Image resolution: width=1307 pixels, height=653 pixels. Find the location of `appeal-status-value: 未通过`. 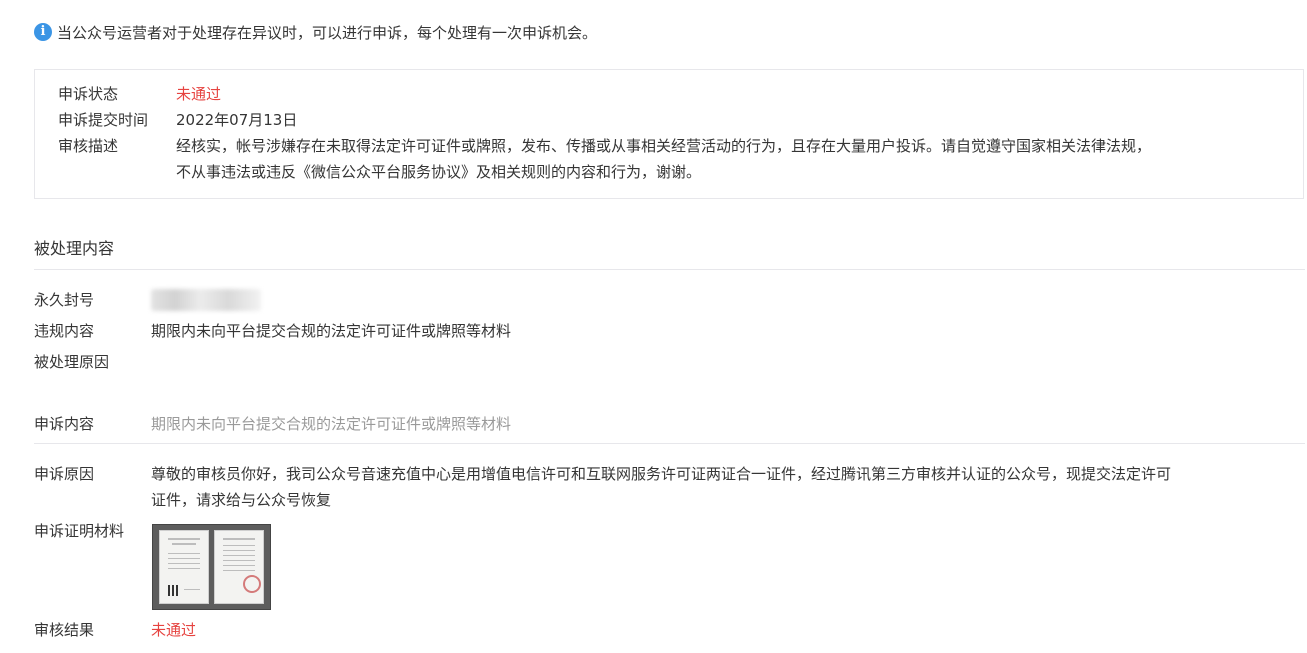

appeal-status-value: 未通过 is located at coordinates (199, 94).